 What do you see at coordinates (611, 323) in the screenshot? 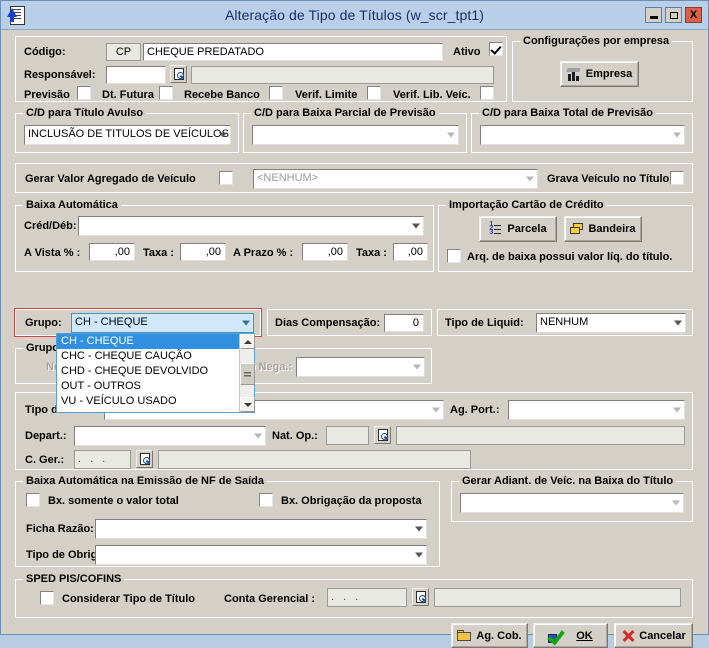
I see `tipo-liquid-combo: NENHUM` at bounding box center [611, 323].